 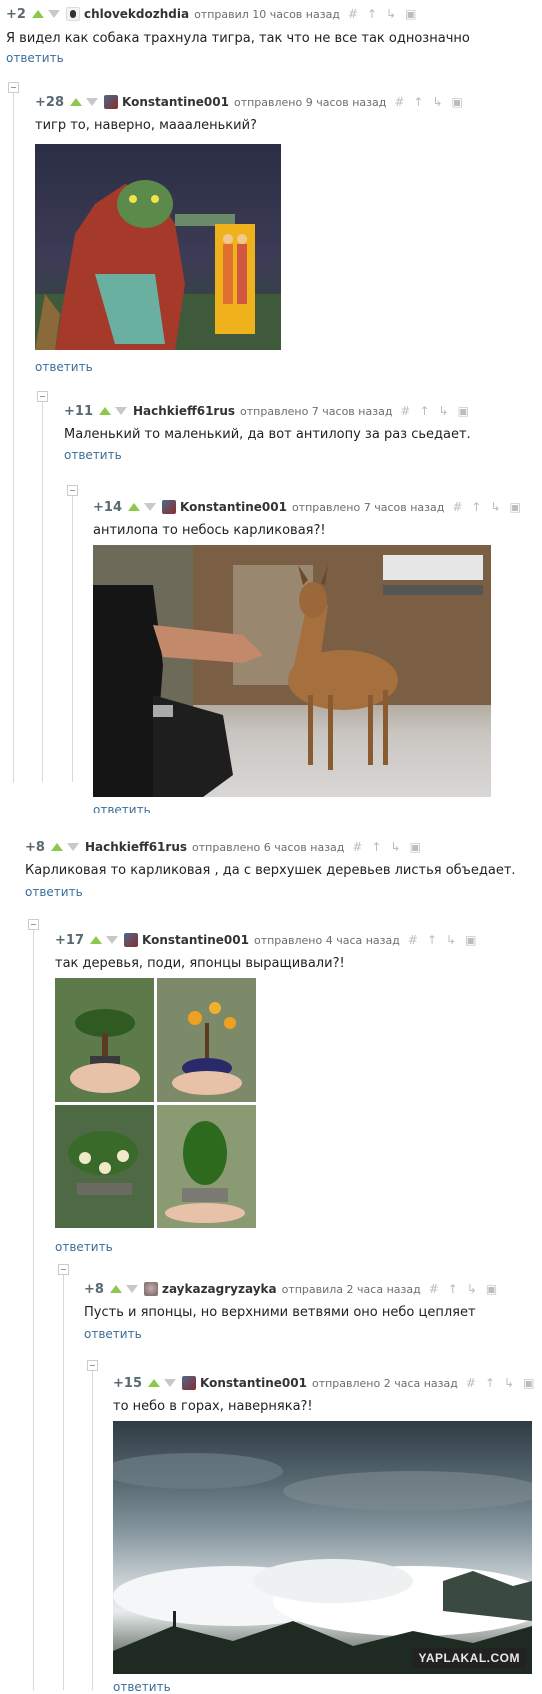 I want to click on watermark: YAPLAKAL.COM, so click(x=469, y=1658).